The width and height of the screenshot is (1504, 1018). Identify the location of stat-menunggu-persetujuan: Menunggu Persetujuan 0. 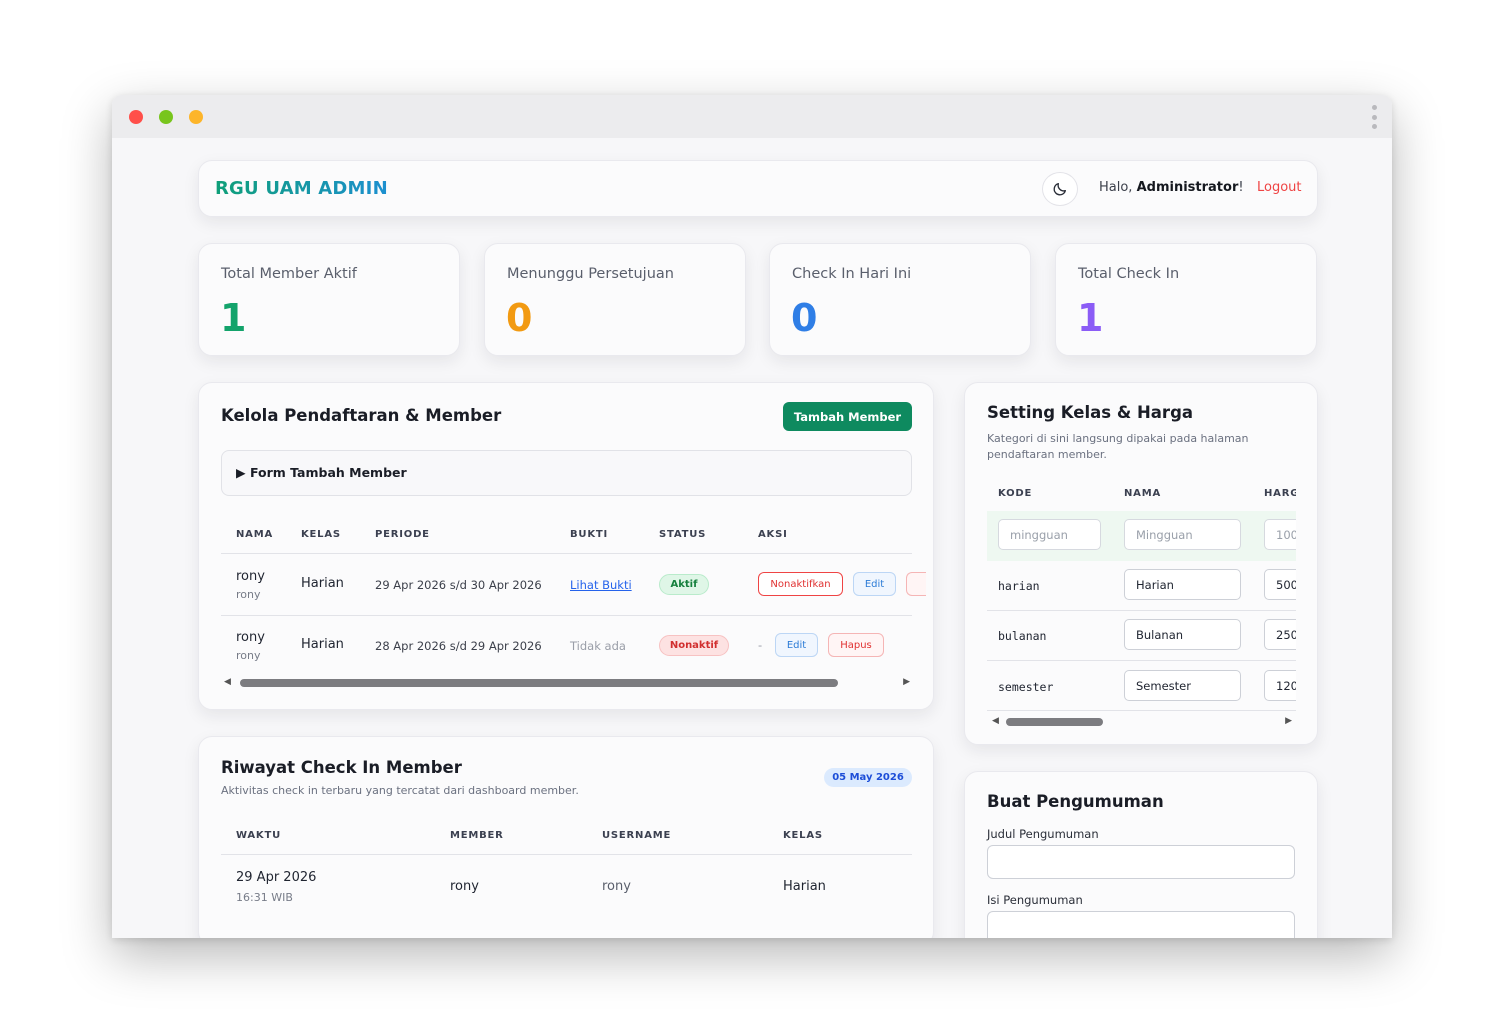
(615, 299).